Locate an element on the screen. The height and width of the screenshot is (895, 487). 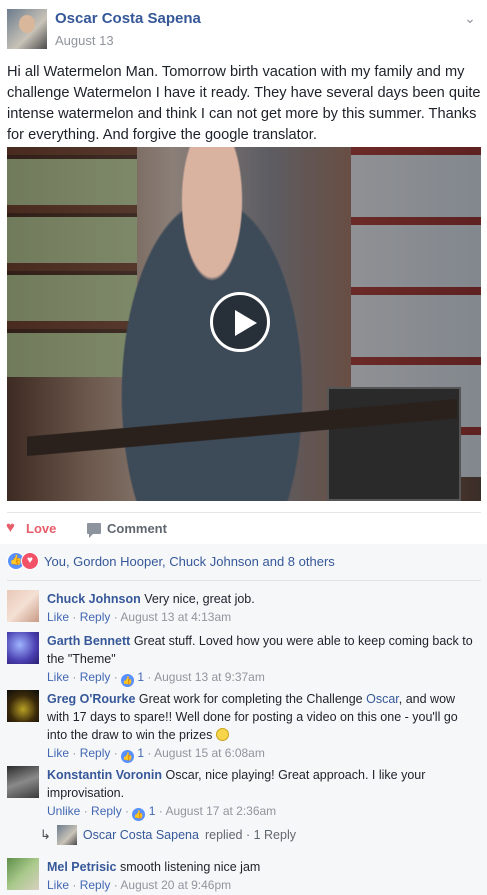
comment-time: August 20 at 9:46pm is located at coordinates (175, 885).